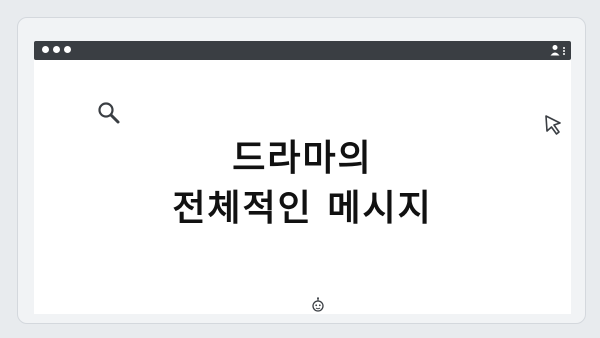 This screenshot has width=600, height=338. I want to click on robot-icon, so click(318, 304).